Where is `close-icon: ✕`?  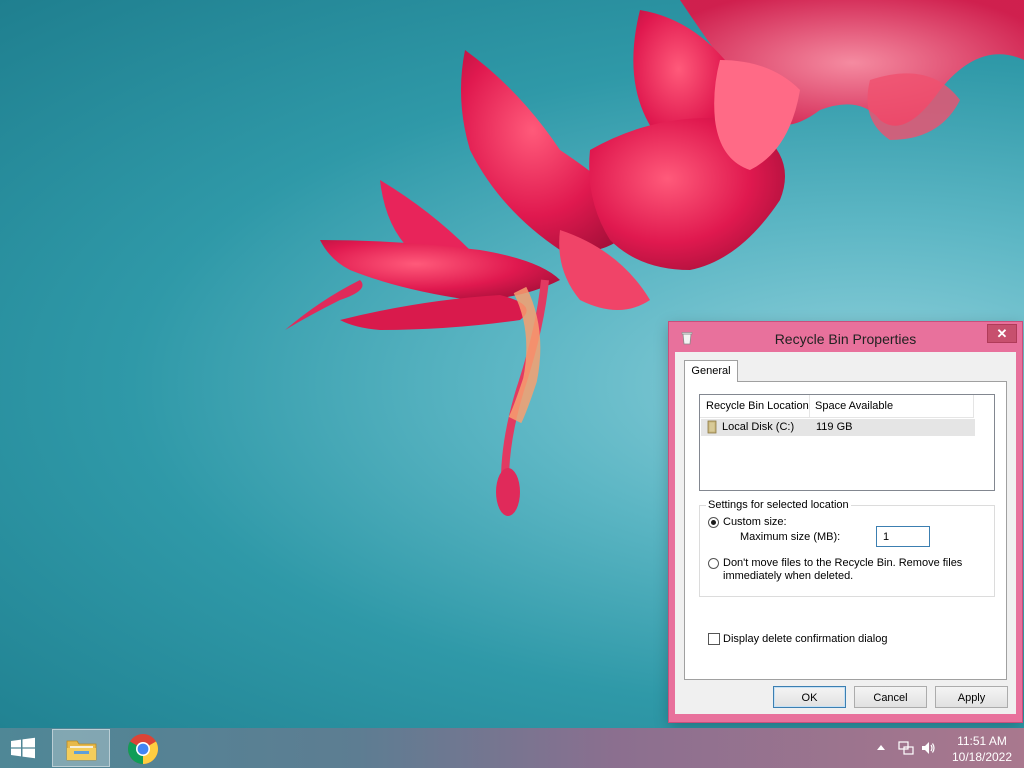
close-icon: ✕ is located at coordinates (1002, 333).